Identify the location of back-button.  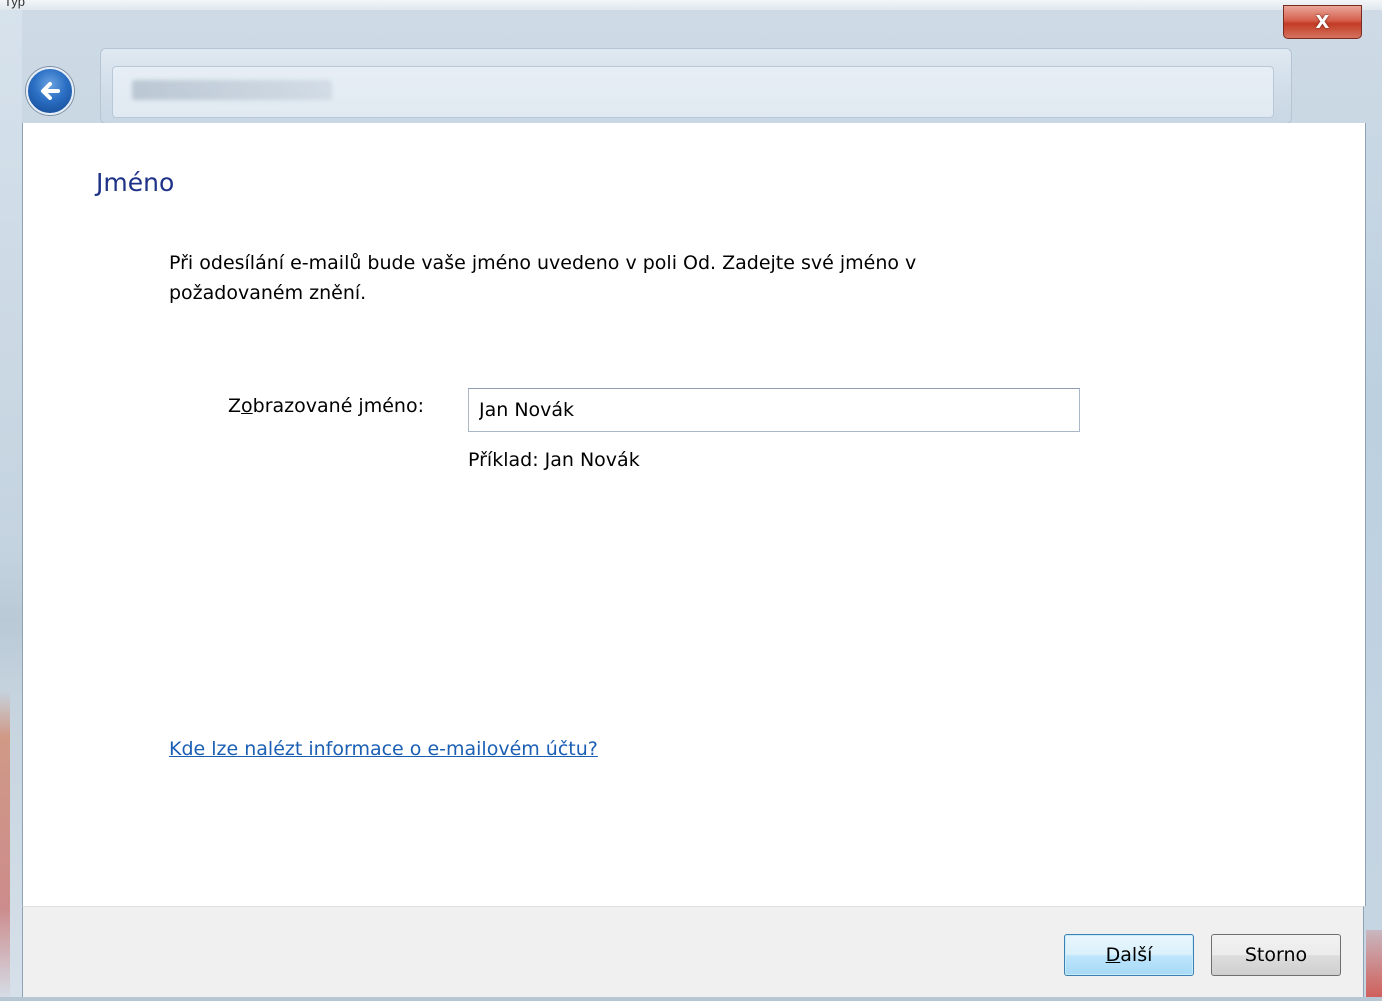
(50, 91).